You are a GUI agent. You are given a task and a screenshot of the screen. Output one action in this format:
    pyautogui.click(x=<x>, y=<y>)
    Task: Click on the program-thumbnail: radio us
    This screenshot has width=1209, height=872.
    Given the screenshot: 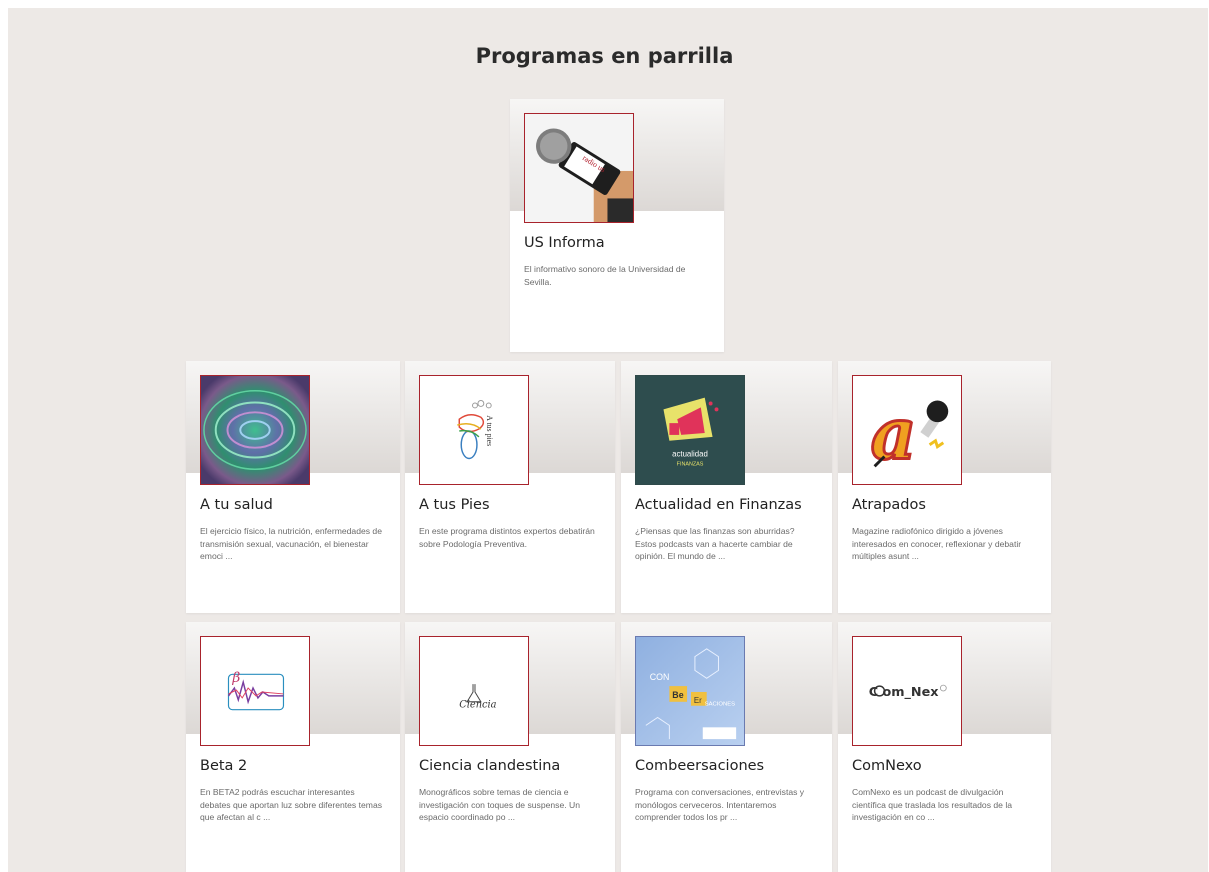 What is the action you would take?
    pyautogui.click(x=579, y=168)
    